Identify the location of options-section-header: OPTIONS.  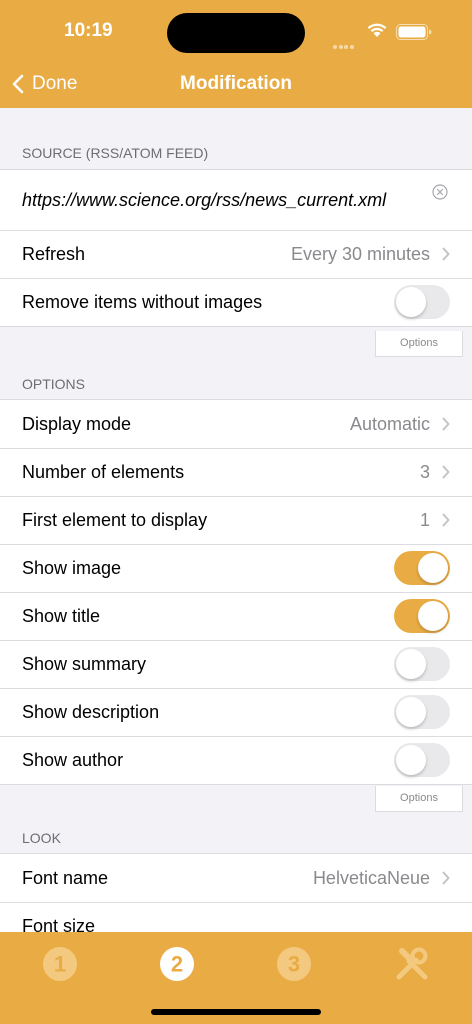
(54, 384).